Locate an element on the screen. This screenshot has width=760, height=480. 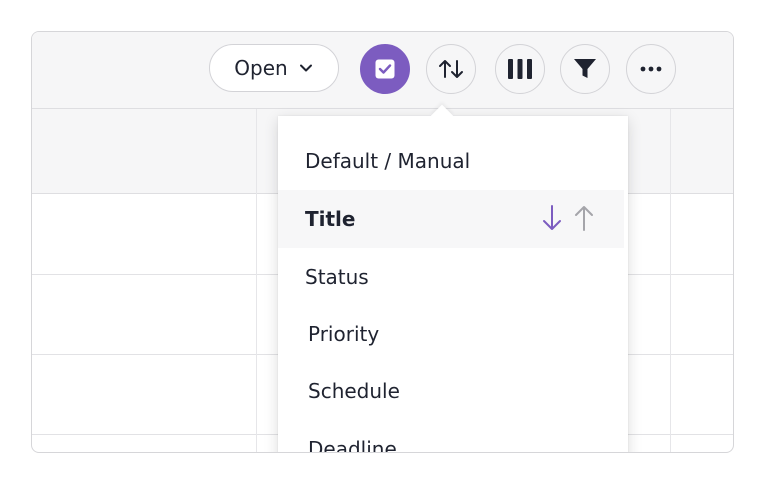
more-icon is located at coordinates (651, 69).